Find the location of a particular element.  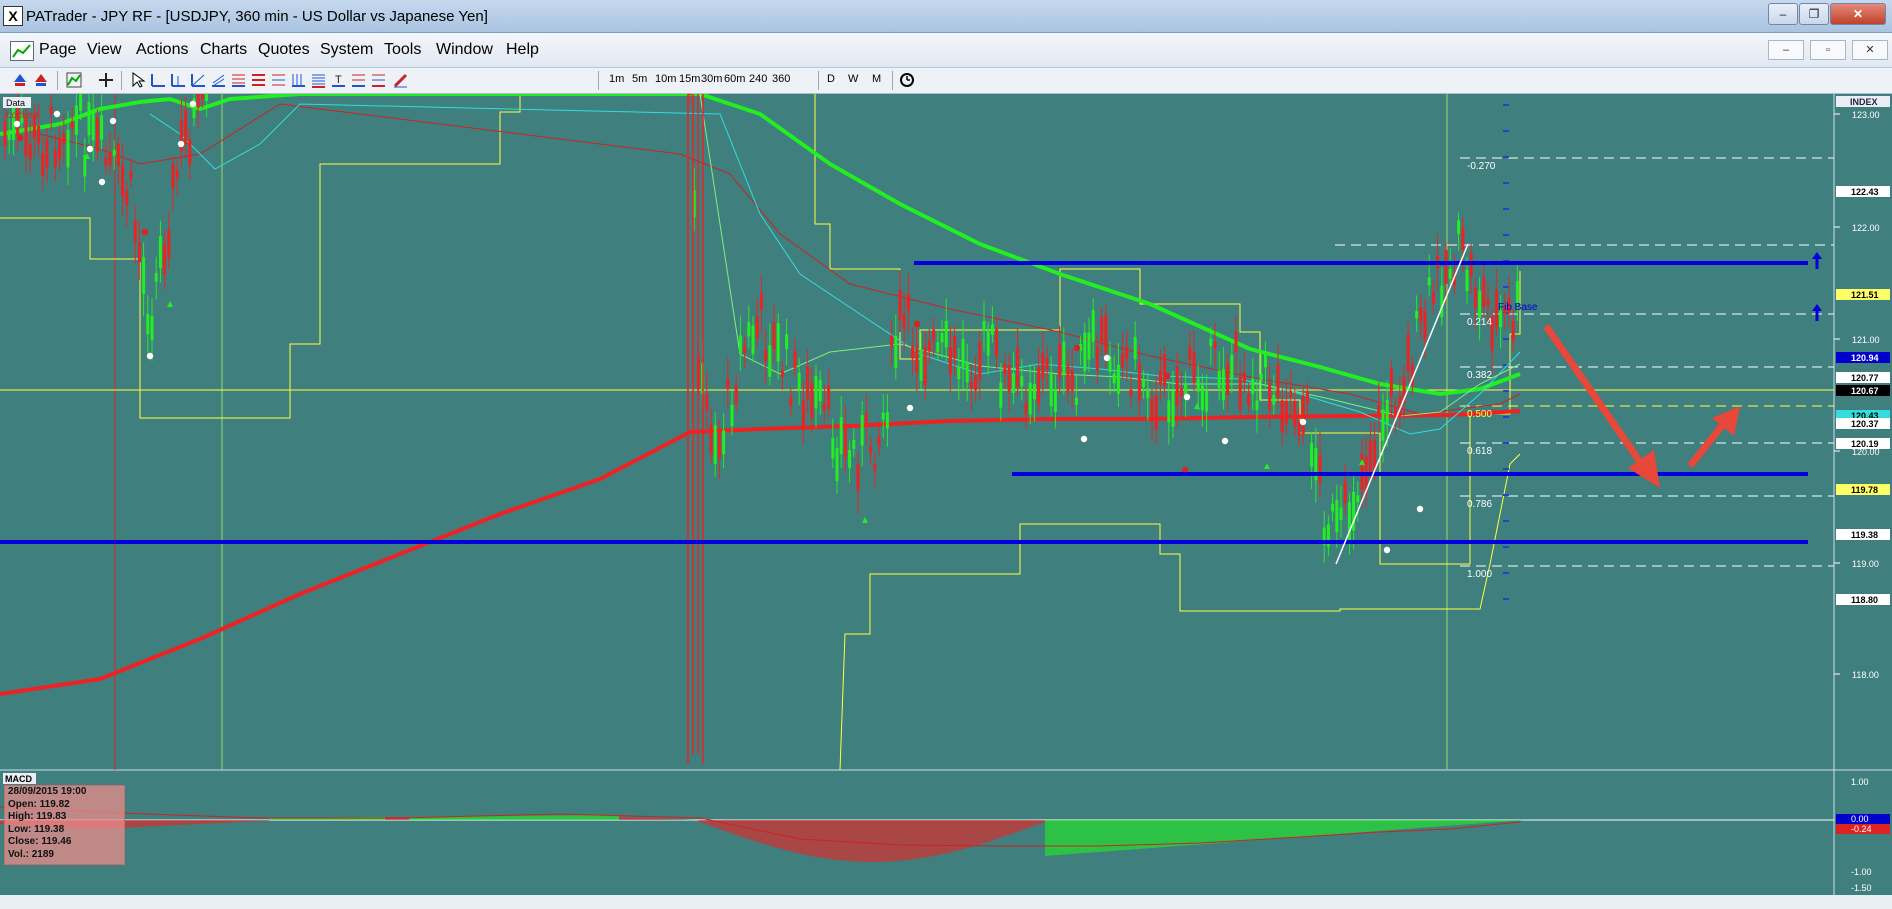

fib-label: 1.000 is located at coordinates (1479, 574).